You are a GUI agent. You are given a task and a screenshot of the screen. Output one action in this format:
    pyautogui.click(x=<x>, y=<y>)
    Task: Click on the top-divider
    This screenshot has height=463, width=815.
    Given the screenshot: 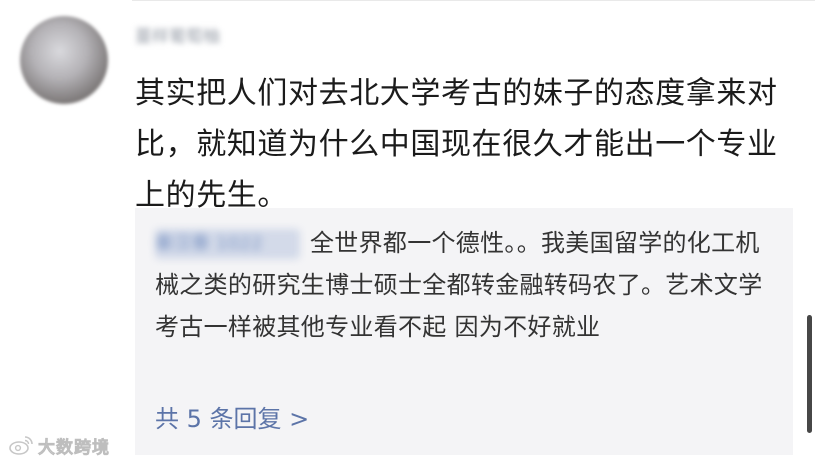 What is the action you would take?
    pyautogui.click(x=473, y=0)
    